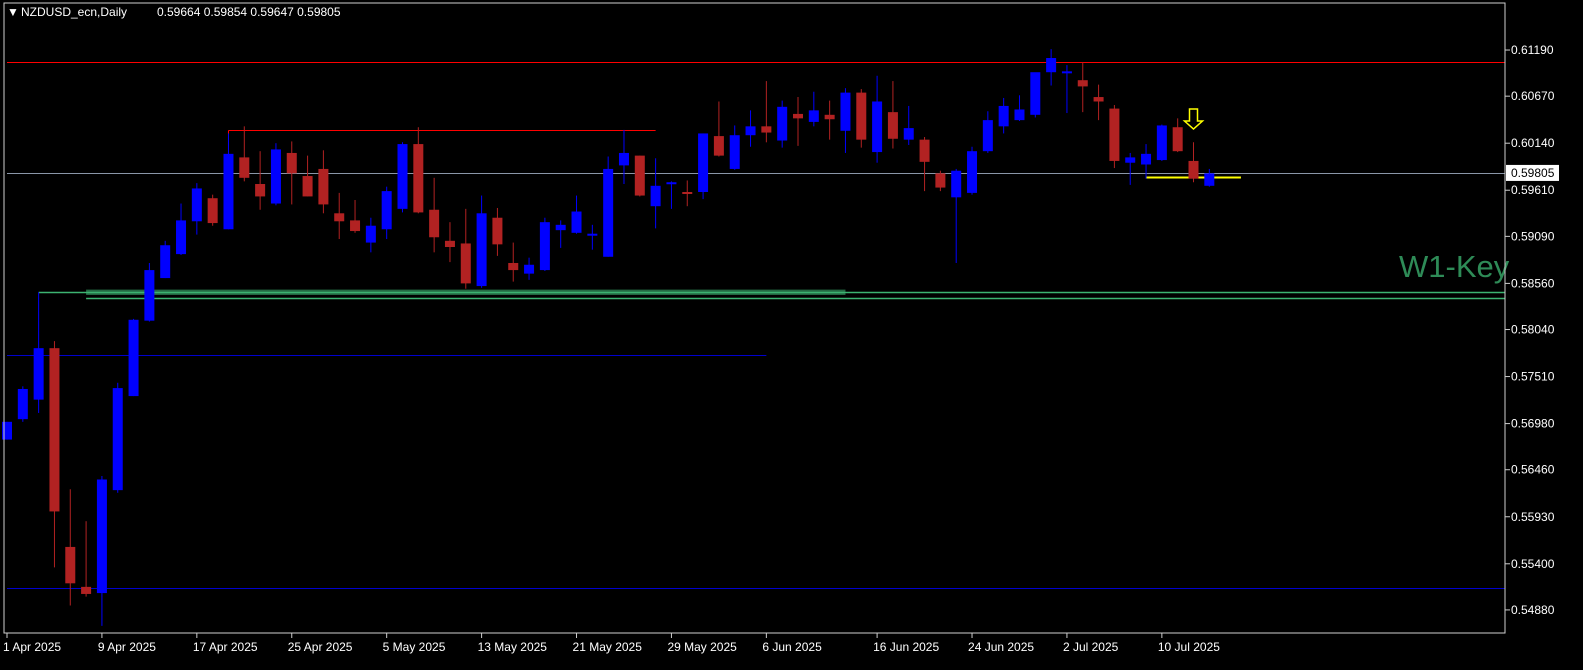 Image resolution: width=1583 pixels, height=670 pixels. What do you see at coordinates (1533, 564) in the screenshot?
I see `y-tick-label: 0.55400` at bounding box center [1533, 564].